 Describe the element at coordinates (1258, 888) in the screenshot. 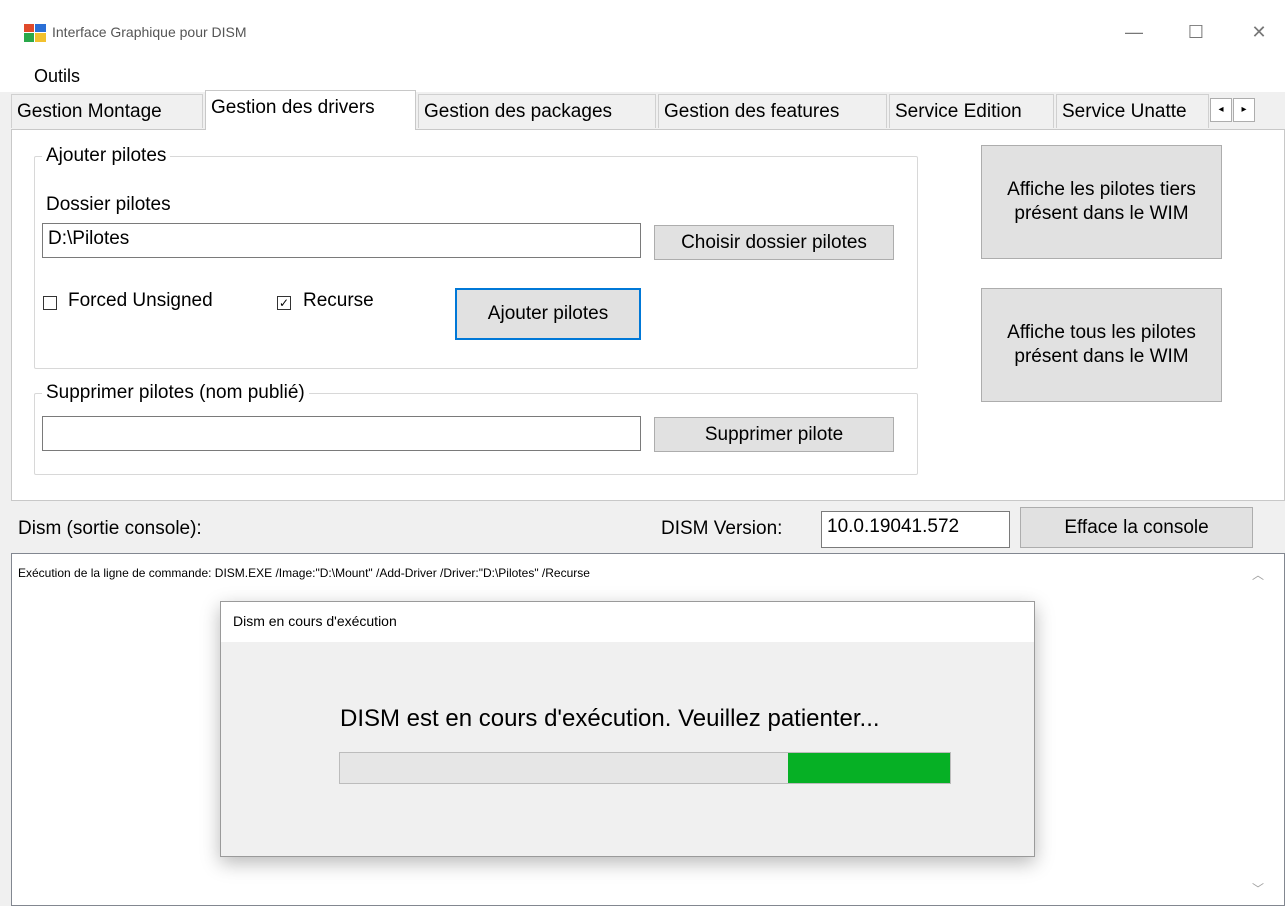

I see `scroll-down-icon: ﹀` at that location.